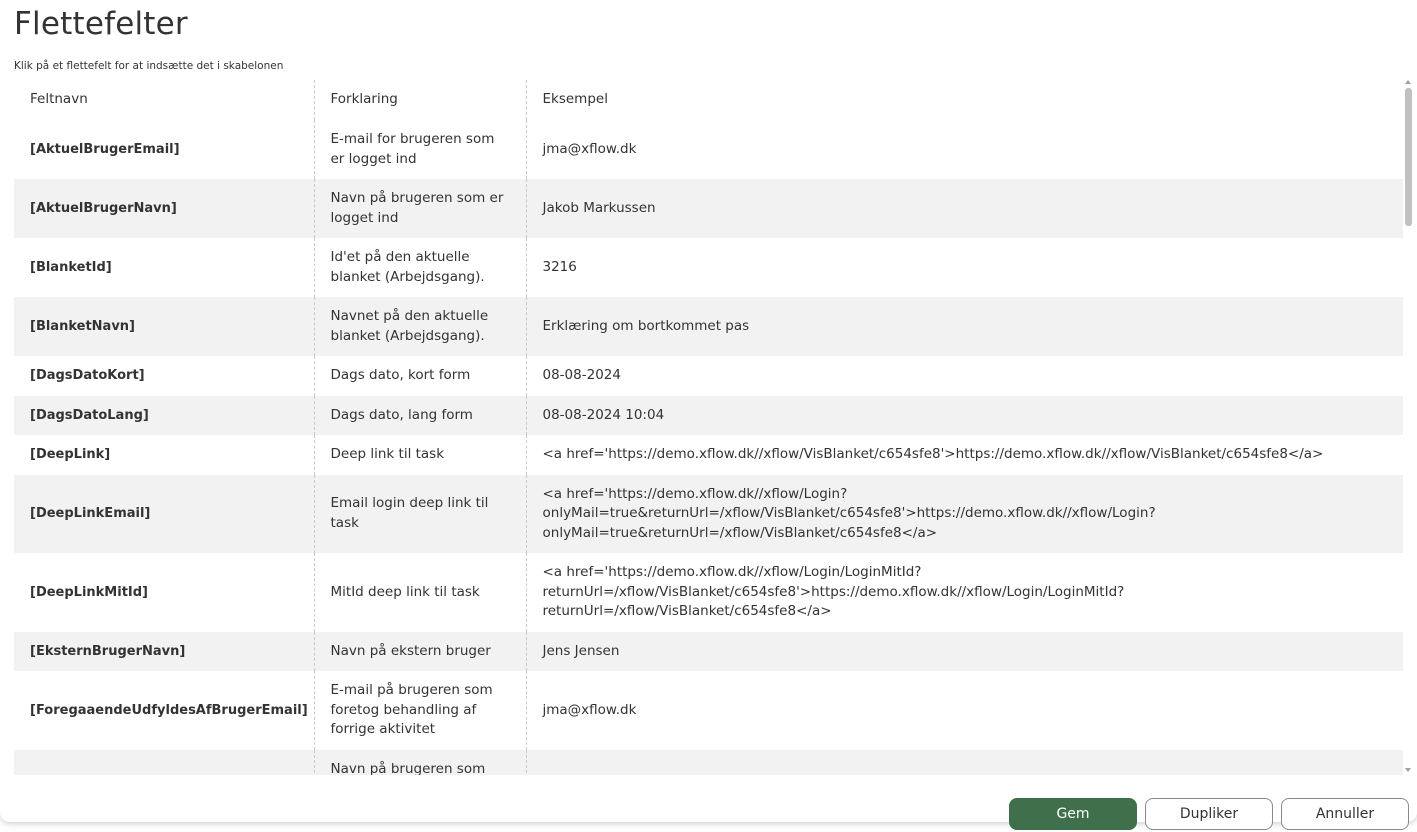 This screenshot has height=832, width=1417. Describe the element at coordinates (164, 100) in the screenshot. I see `column-header-field-name: Feltnavn` at that location.